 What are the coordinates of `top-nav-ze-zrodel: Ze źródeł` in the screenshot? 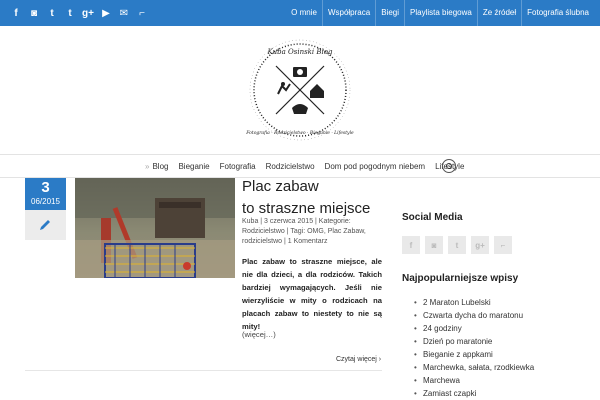 It's located at (498, 13).